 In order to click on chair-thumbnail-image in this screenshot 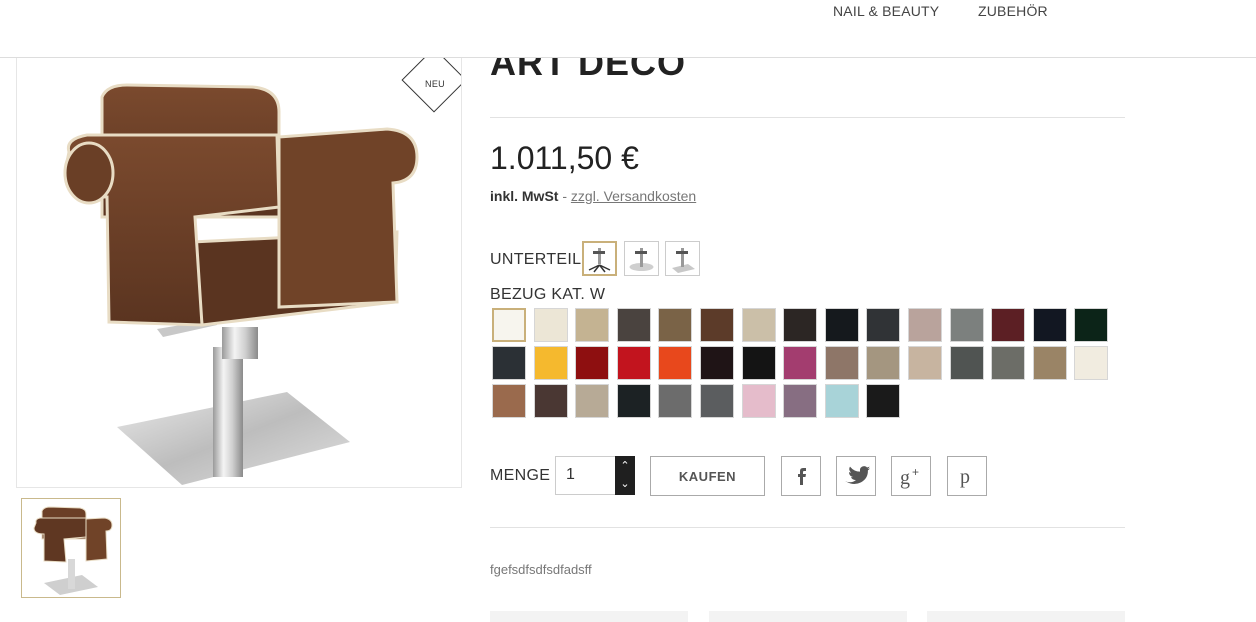, I will do `click(73, 550)`.